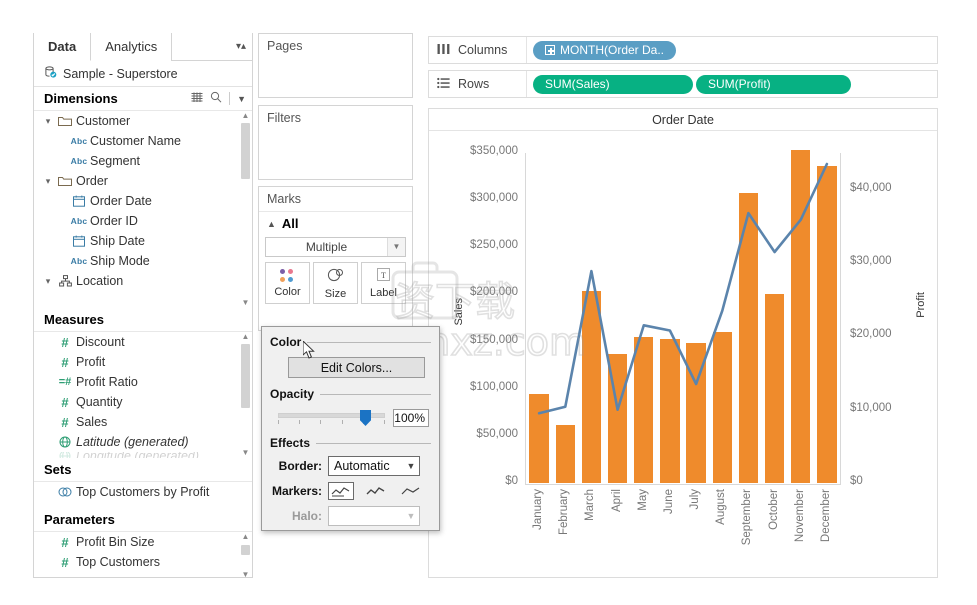 This screenshot has width=977, height=605. What do you see at coordinates (287, 283) in the screenshot?
I see `color-button: Color` at bounding box center [287, 283].